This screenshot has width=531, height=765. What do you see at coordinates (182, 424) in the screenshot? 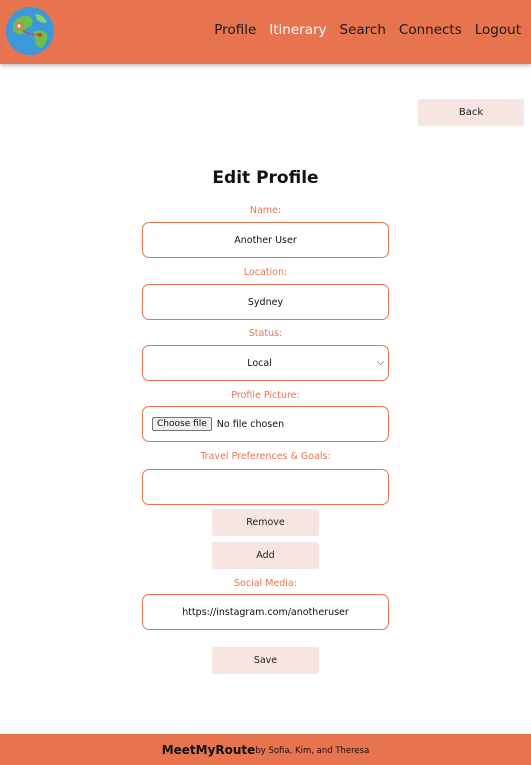
I see `choose-file-button: Choose file` at bounding box center [182, 424].